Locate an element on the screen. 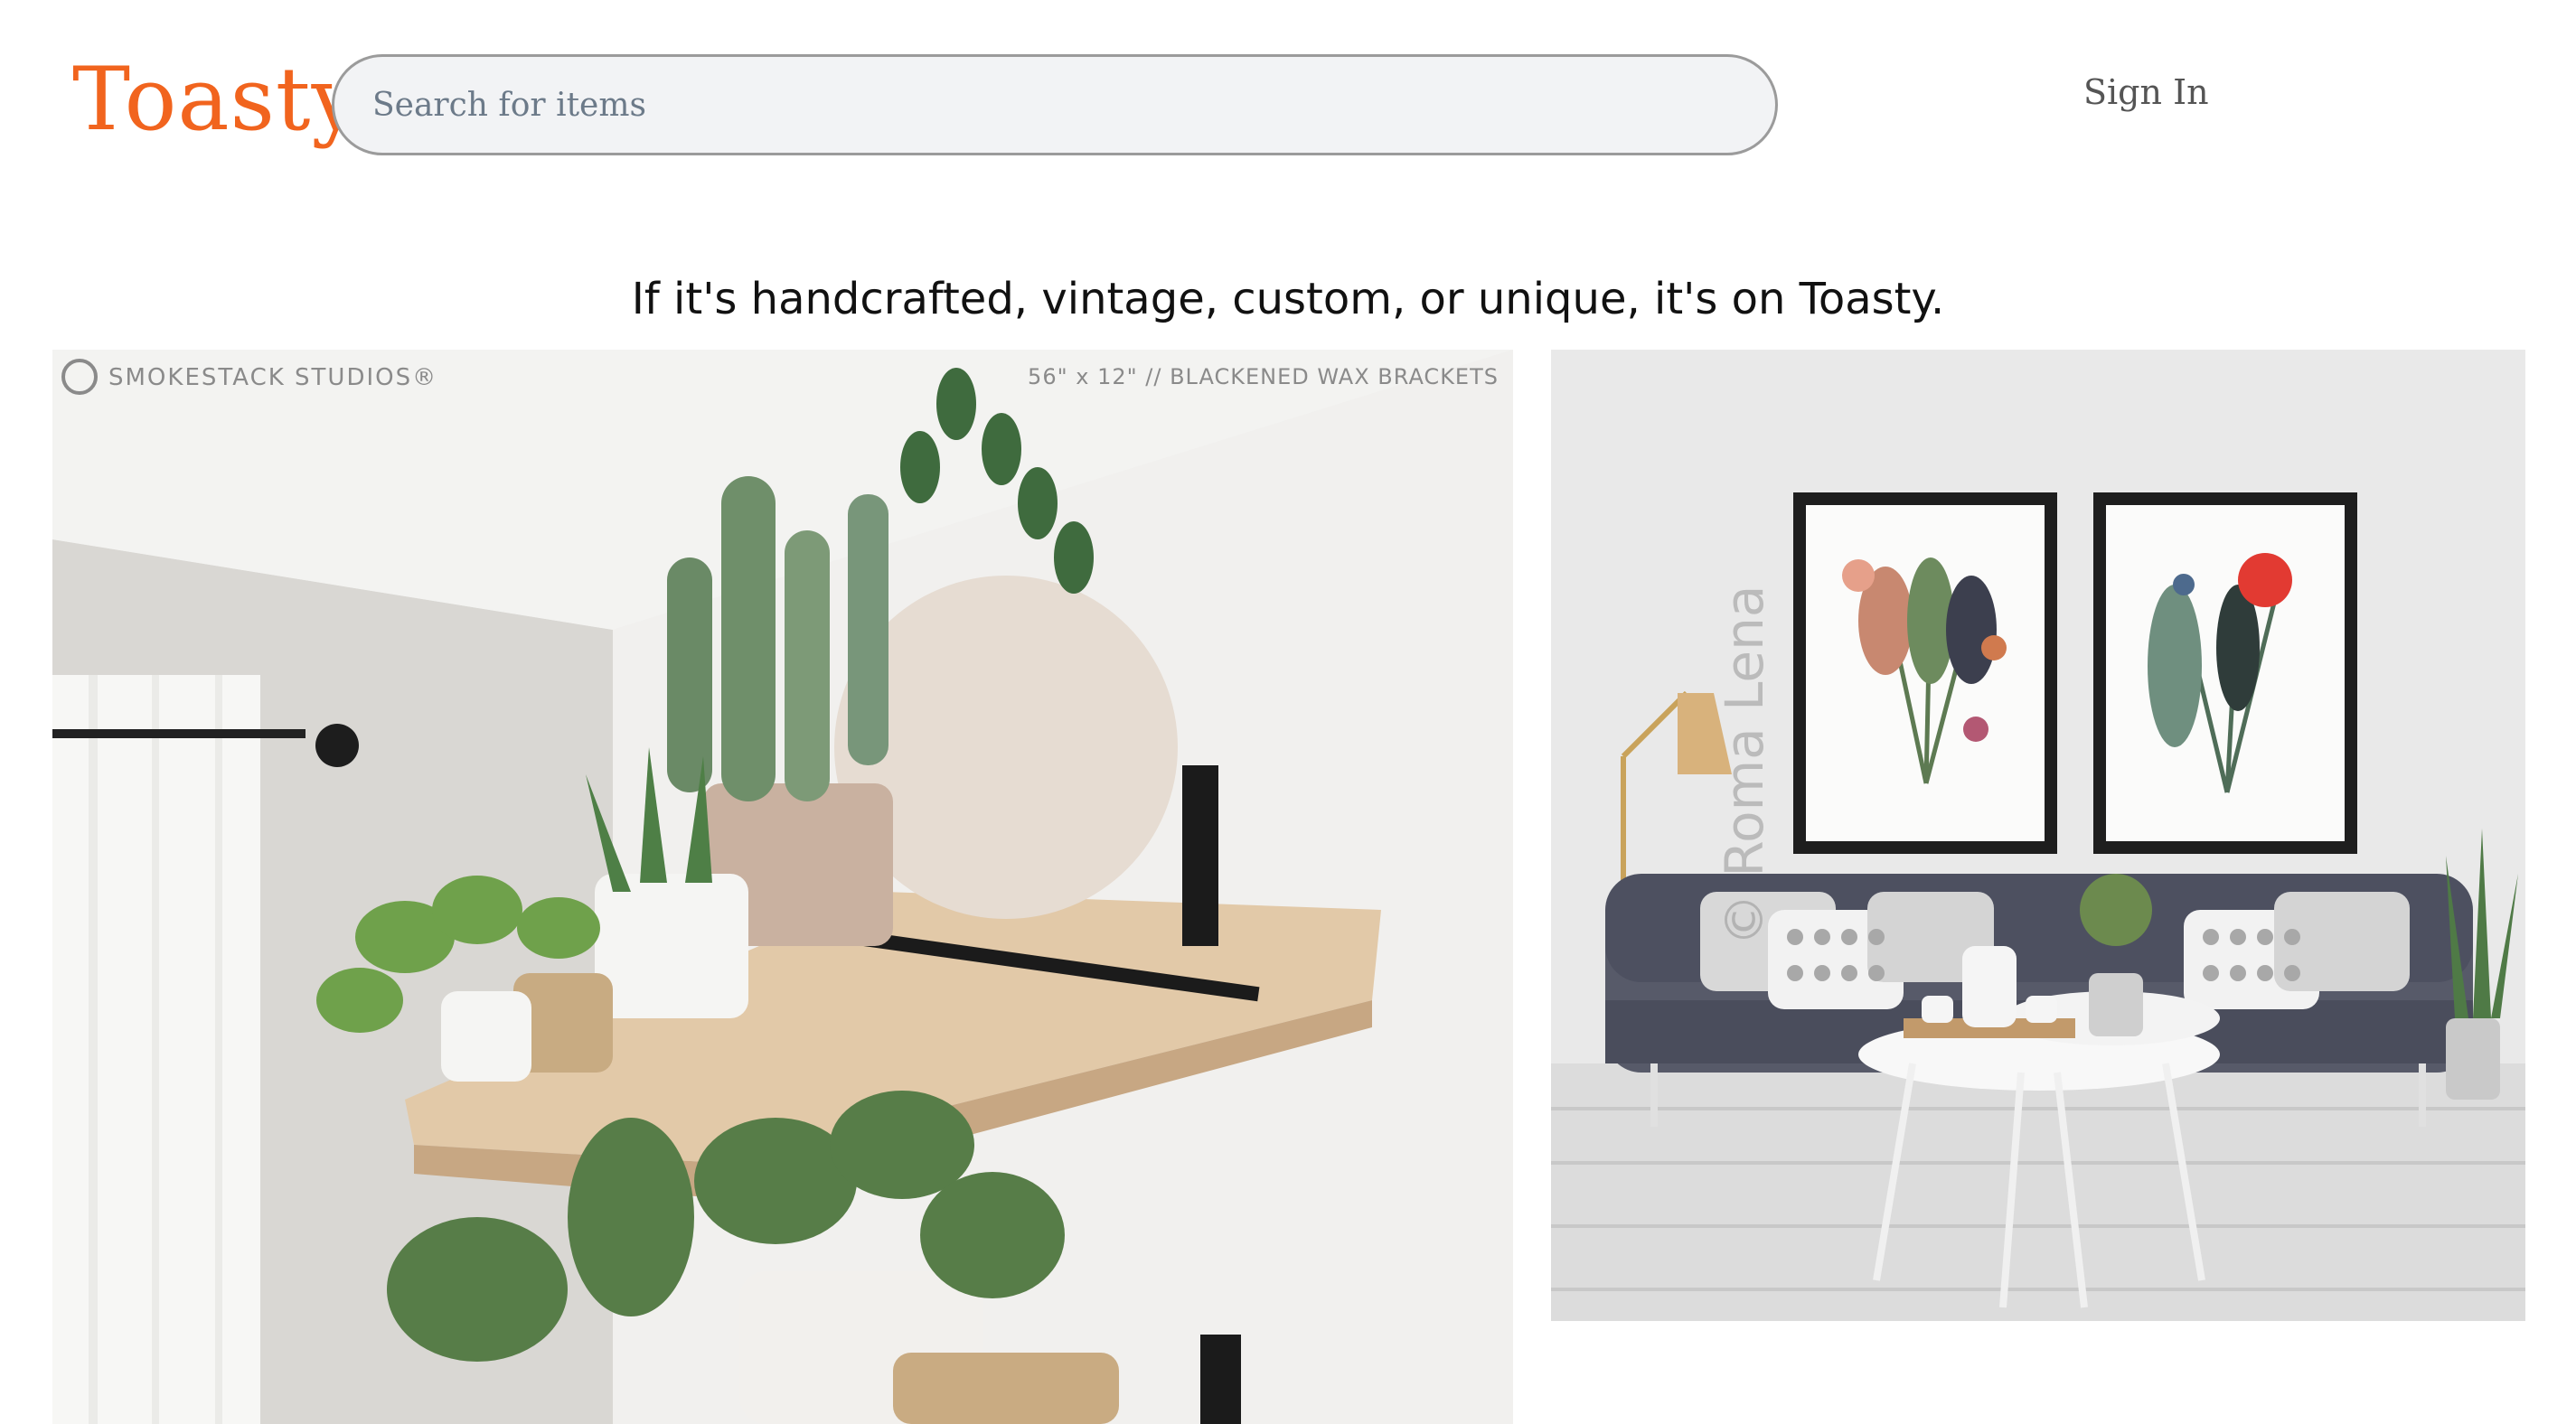 The height and width of the screenshot is (1424, 2576). smokestack-logo-icon is located at coordinates (79, 377).